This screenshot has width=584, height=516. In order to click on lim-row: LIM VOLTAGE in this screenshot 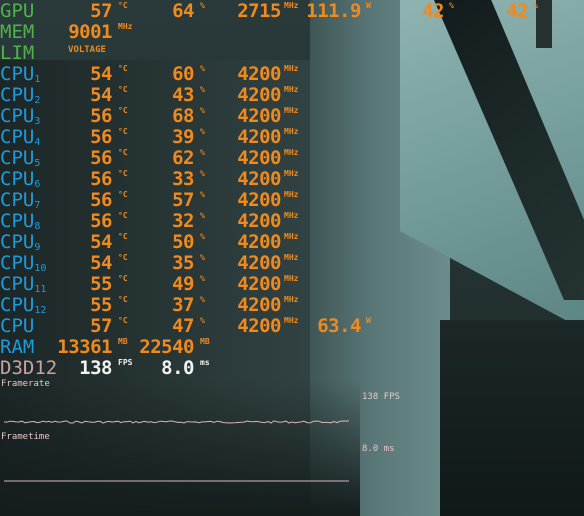, I will do `click(292, 53)`.